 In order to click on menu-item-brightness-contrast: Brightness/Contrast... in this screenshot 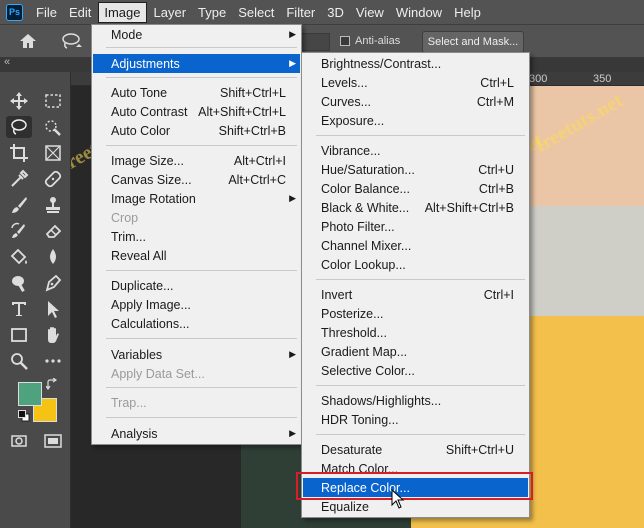, I will do `click(415, 63)`.